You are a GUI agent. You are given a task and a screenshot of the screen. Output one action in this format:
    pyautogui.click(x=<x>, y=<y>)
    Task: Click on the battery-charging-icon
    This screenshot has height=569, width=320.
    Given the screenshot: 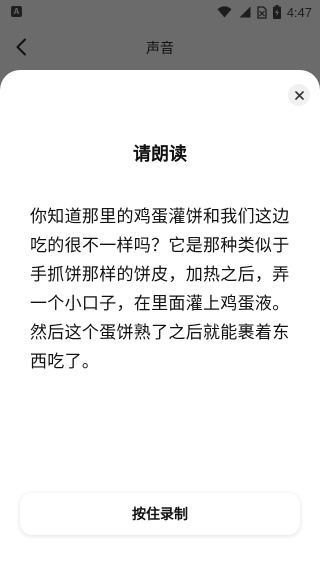 What is the action you would take?
    pyautogui.click(x=276, y=12)
    